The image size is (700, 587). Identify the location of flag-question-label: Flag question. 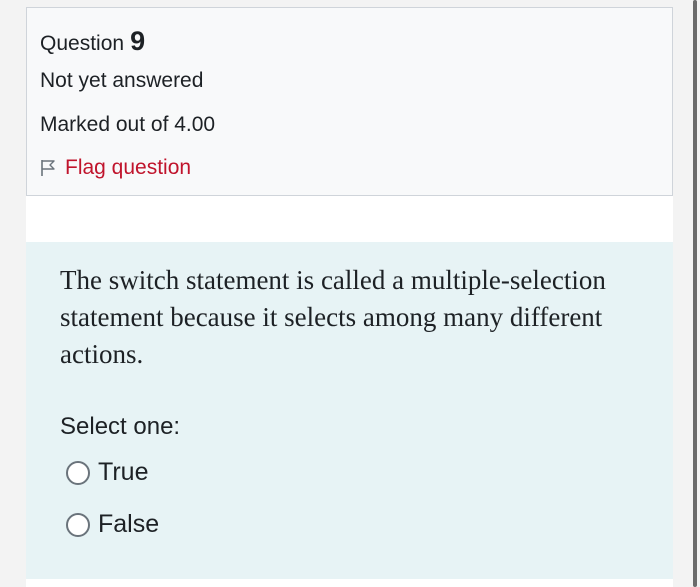
(128, 167).